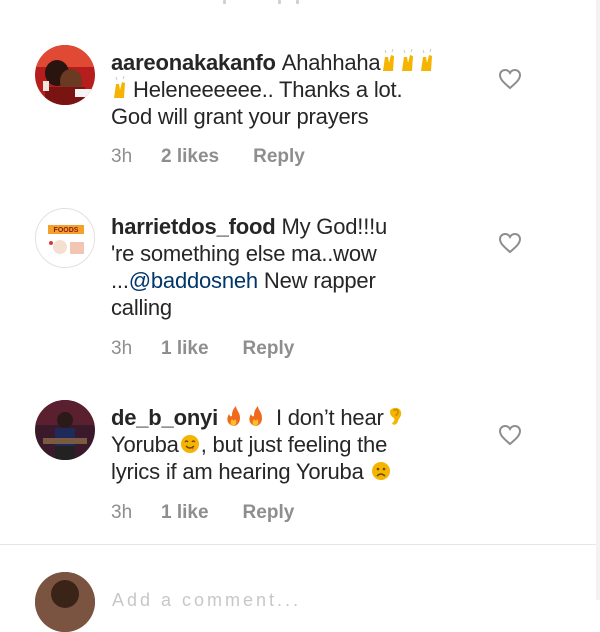  I want to click on avatar: FOODS, so click(65, 238).